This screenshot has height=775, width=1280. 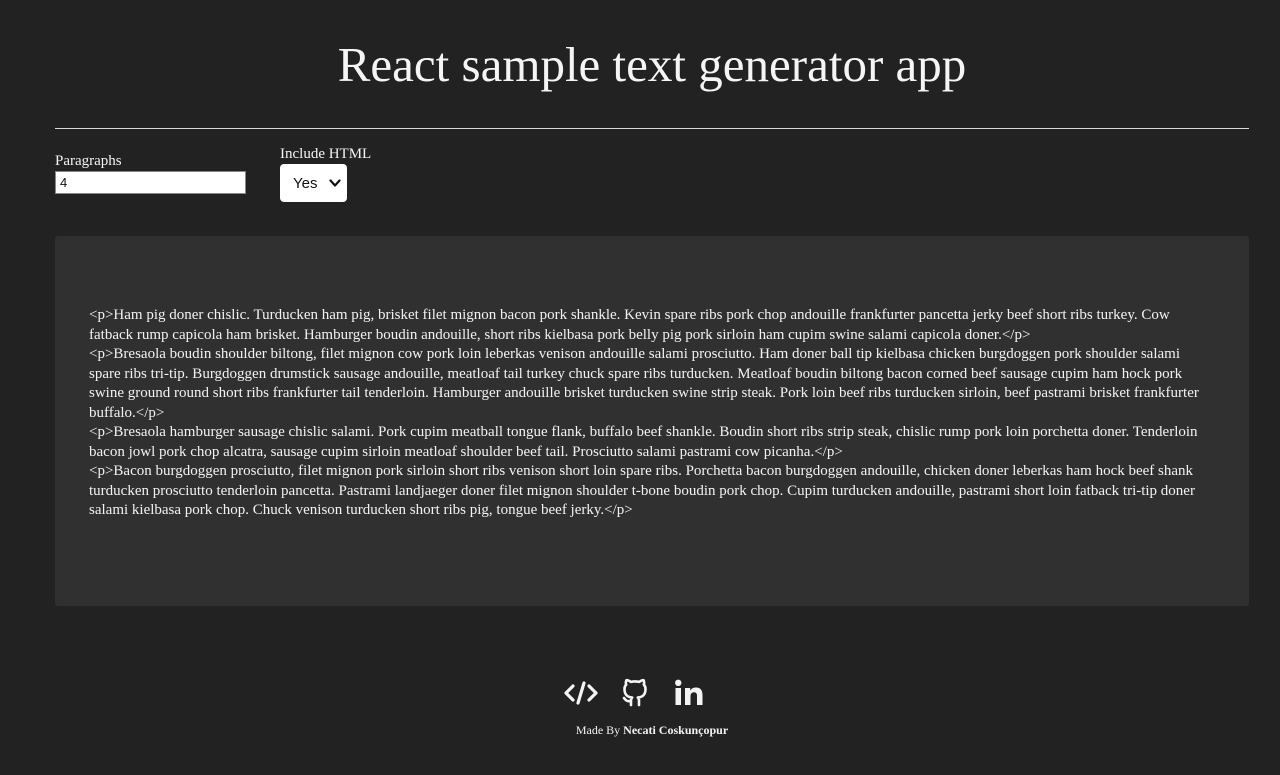 I want to click on footer-links, so click(x=635, y=693).